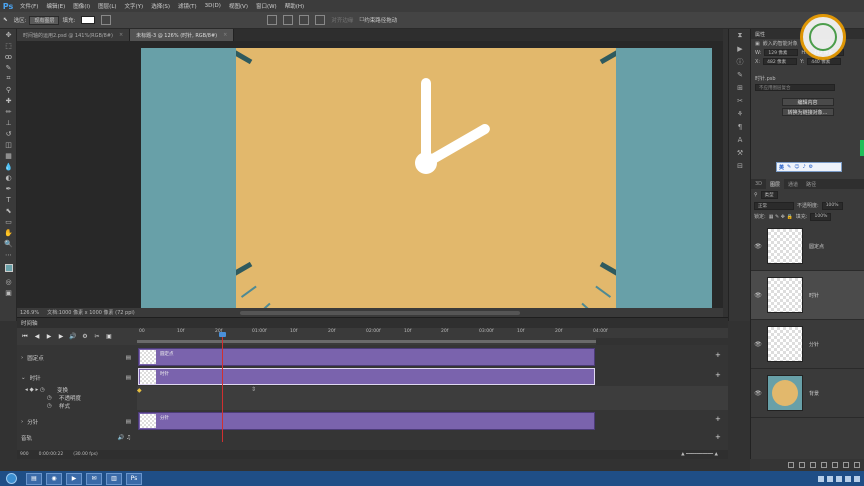  I want to click on folder-icon, so click(835, 465).